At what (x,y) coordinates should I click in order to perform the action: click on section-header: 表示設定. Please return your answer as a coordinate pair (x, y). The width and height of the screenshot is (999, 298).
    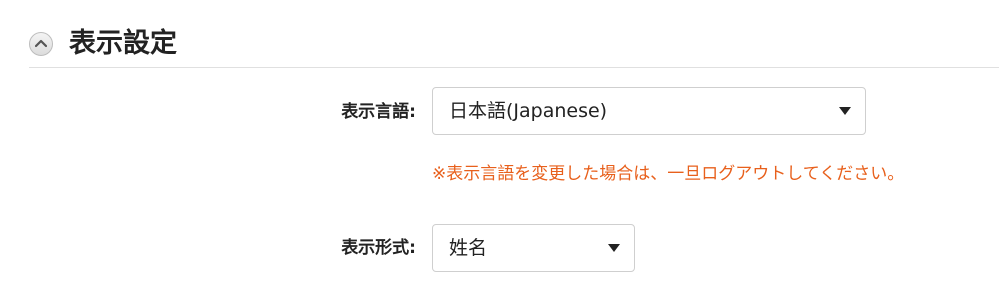
    Looking at the image, I should click on (514, 46).